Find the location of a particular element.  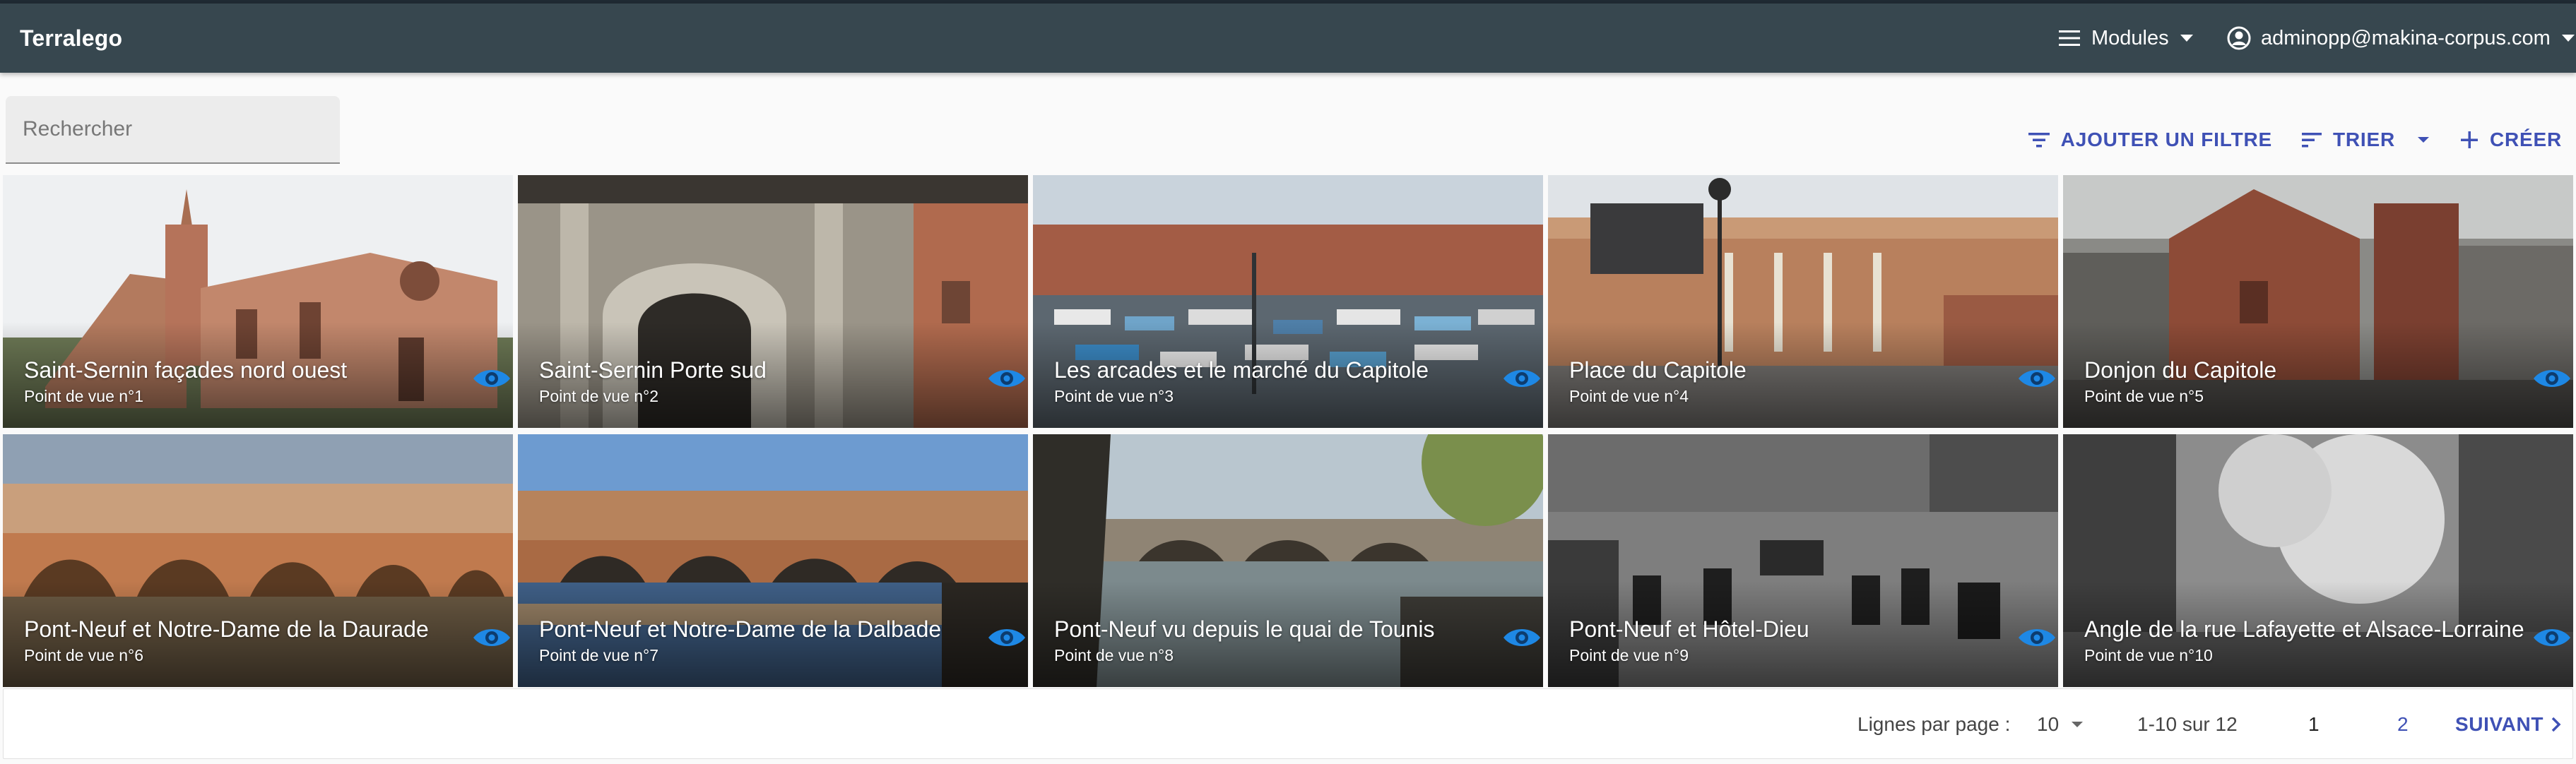

rows-per-page-select: 10 is located at coordinates (2060, 724).